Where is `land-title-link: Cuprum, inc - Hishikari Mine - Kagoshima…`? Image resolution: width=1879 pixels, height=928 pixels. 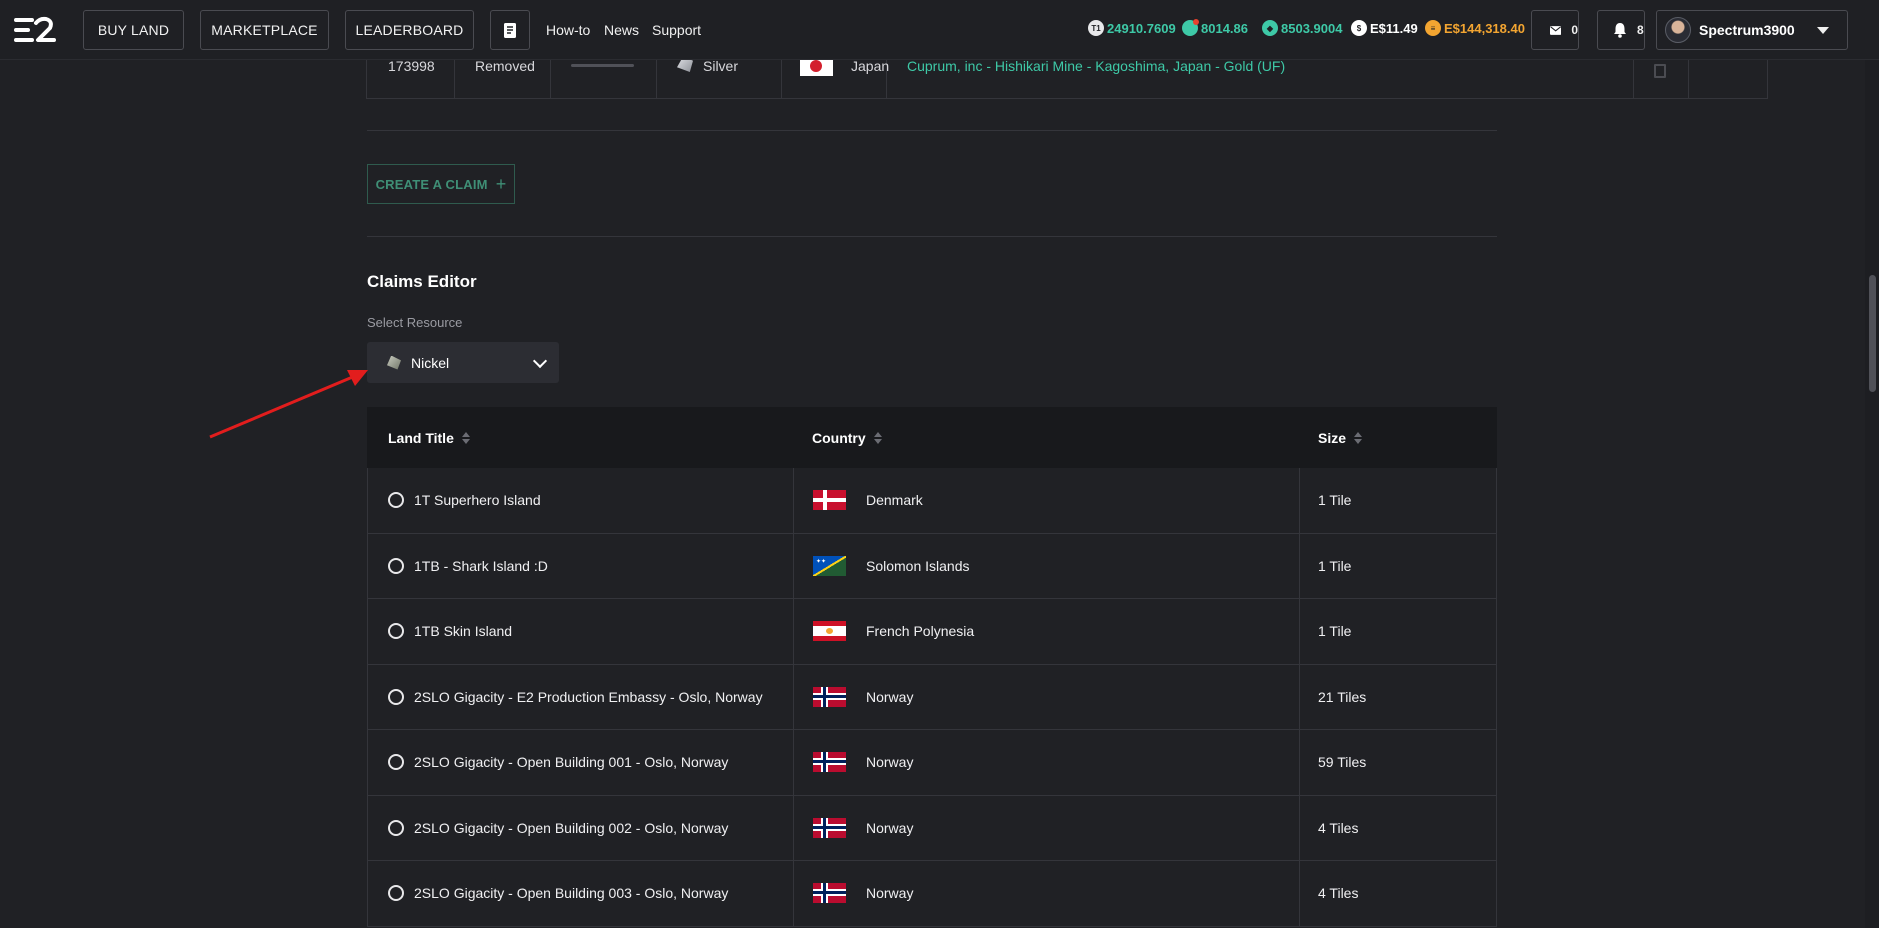
land-title-link: Cuprum, inc - Hishikari Mine - Kagoshima… is located at coordinates (1096, 66).